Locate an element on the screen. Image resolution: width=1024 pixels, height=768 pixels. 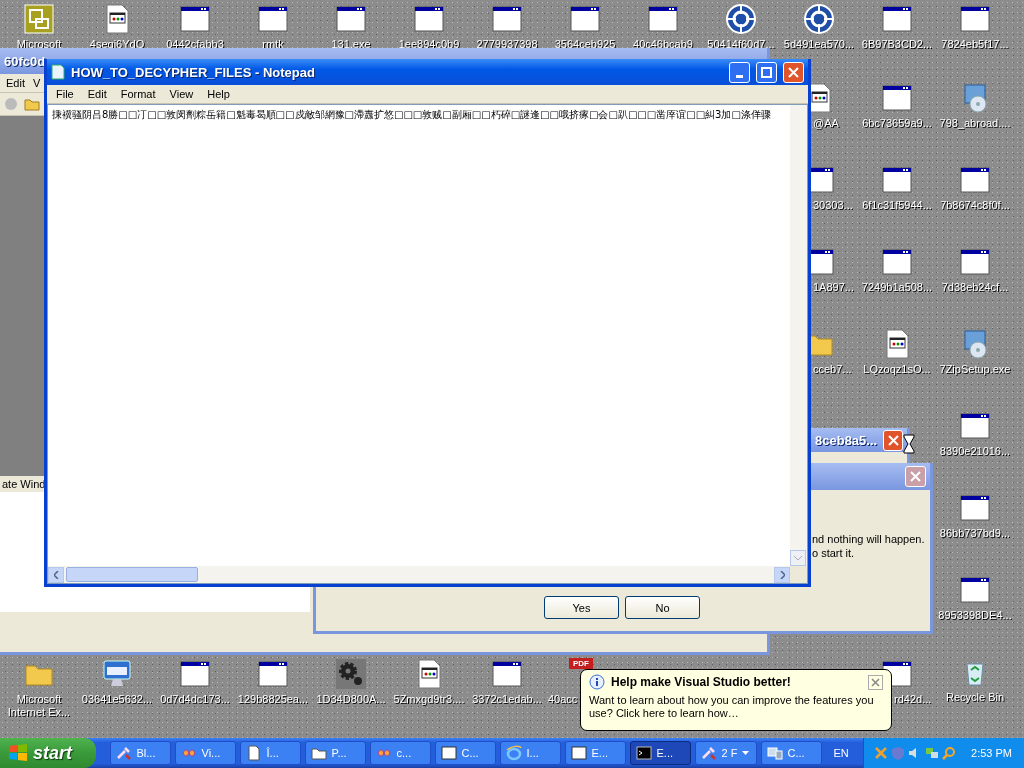
taskbar-button: 2 F is located at coordinates (725, 753).